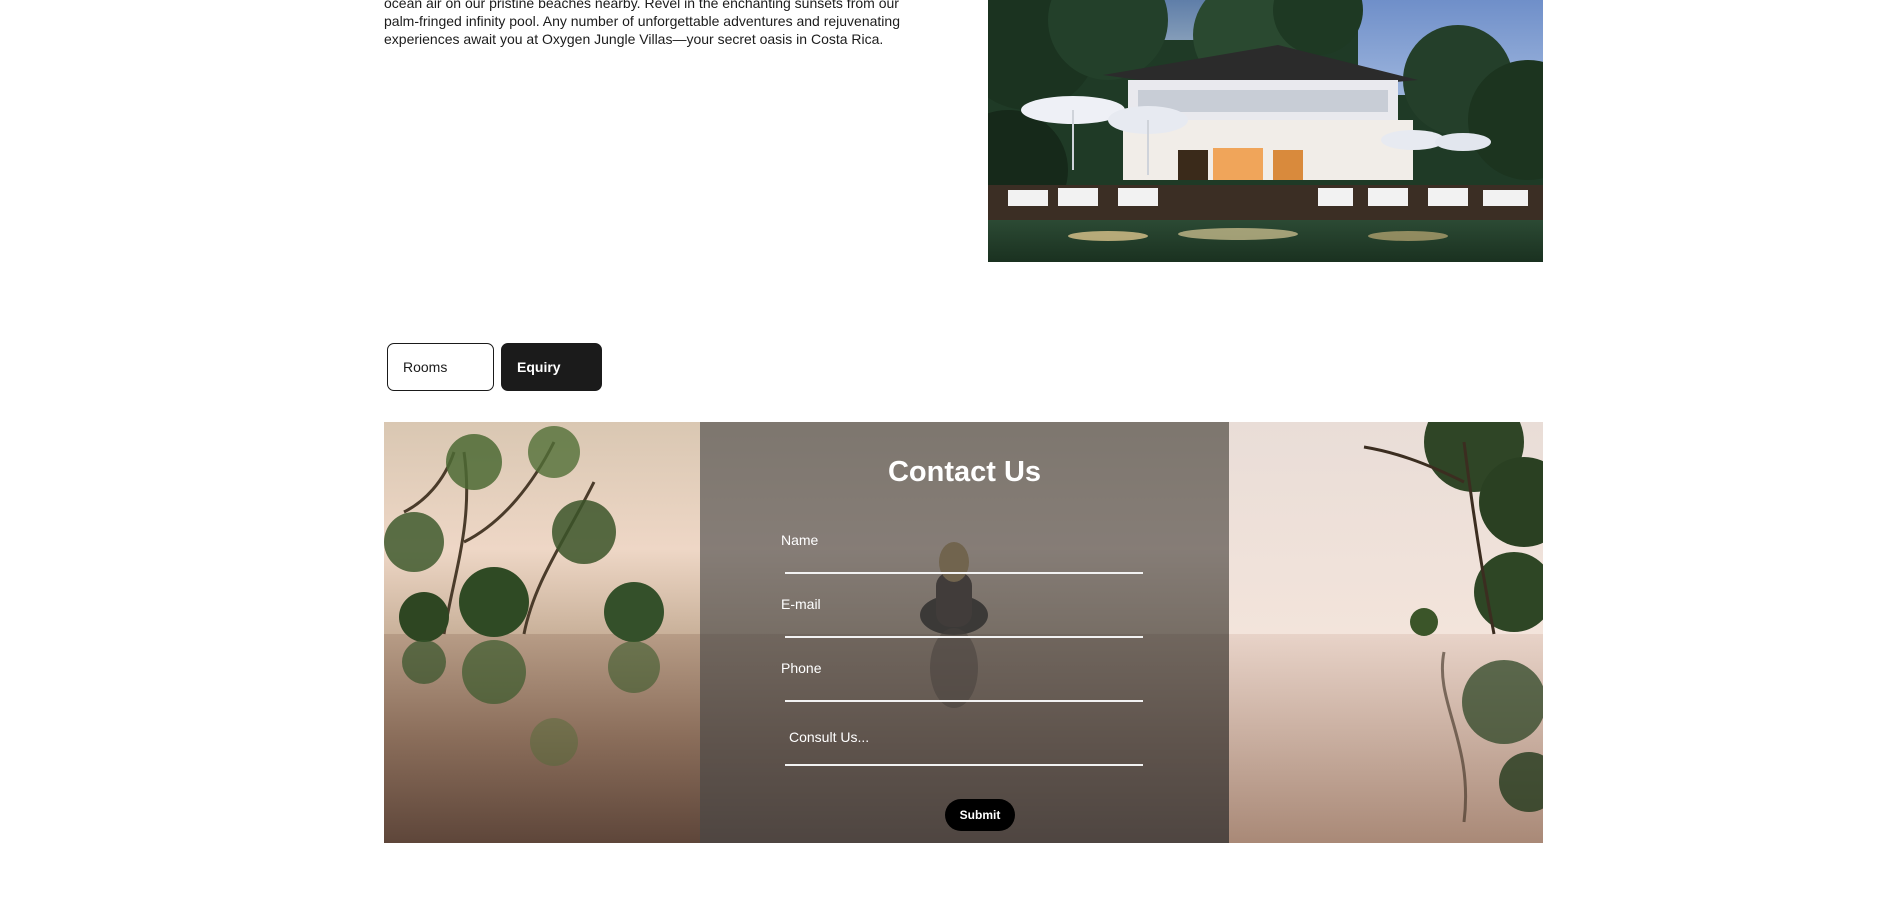 The image size is (1900, 906). Describe the element at coordinates (966, 677) in the screenshot. I see `phone-field` at that location.